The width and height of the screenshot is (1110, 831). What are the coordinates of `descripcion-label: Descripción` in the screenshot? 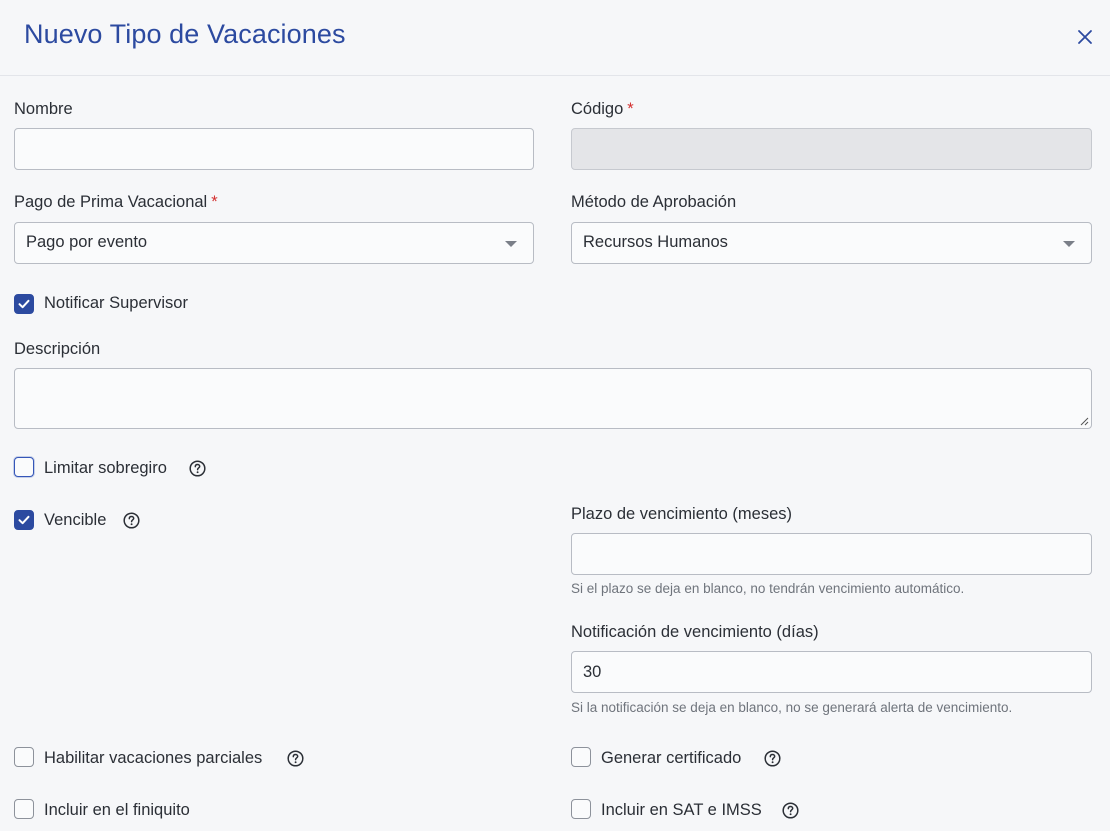 It's located at (57, 349).